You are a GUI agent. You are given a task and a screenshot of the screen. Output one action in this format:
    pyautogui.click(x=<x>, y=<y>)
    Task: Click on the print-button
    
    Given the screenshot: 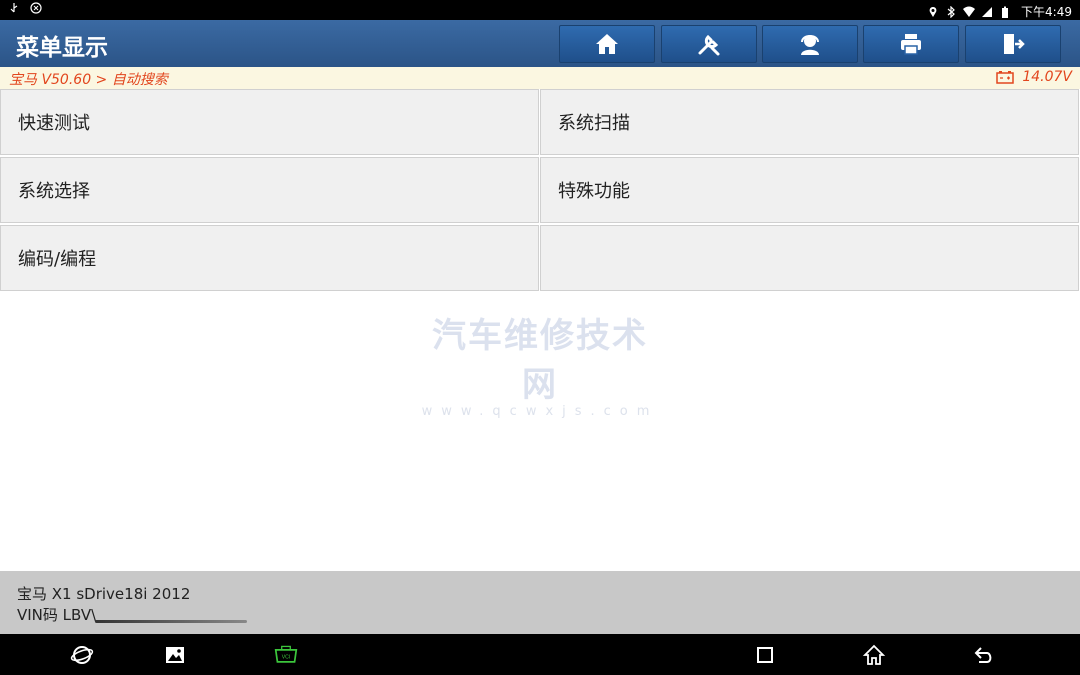 What is the action you would take?
    pyautogui.click(x=911, y=44)
    